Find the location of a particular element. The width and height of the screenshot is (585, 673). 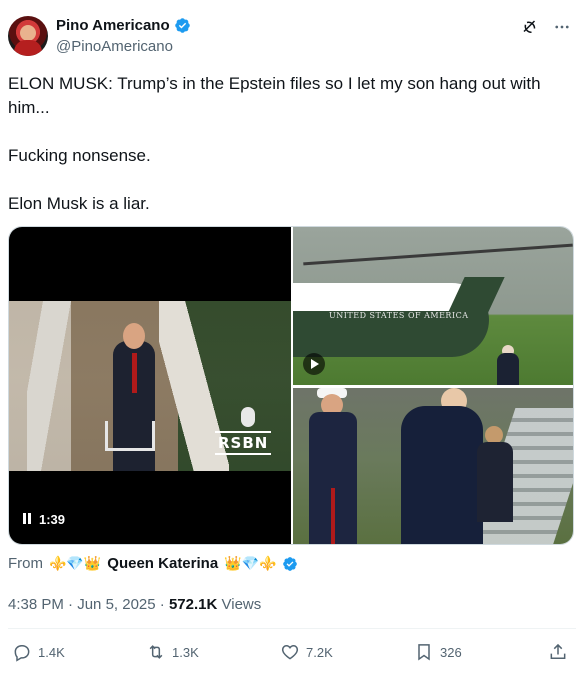

tweet-date: Jun 5, 2025 is located at coordinates (116, 604).